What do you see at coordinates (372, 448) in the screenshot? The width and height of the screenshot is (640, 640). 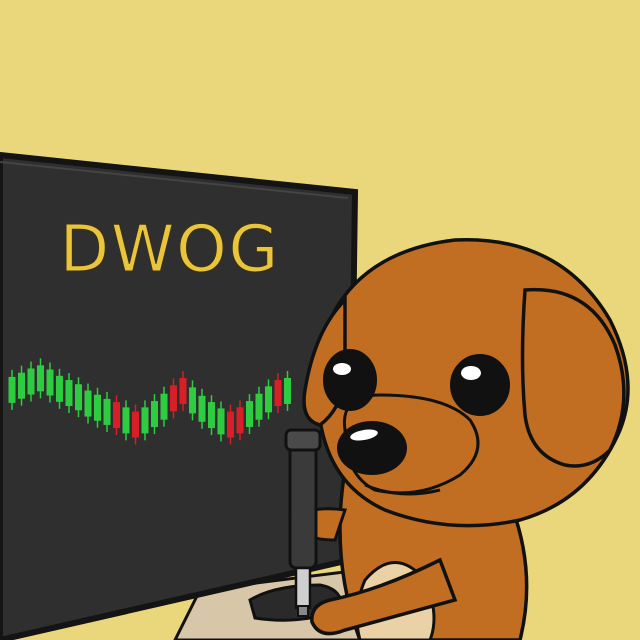 I see `dog-nose` at bounding box center [372, 448].